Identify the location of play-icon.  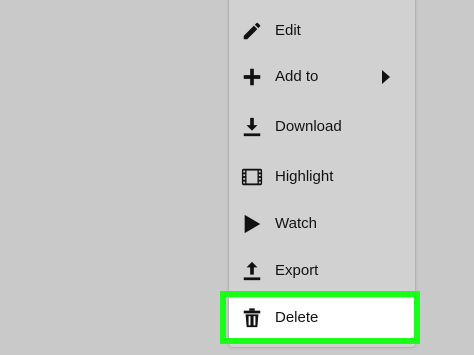
(252, 224).